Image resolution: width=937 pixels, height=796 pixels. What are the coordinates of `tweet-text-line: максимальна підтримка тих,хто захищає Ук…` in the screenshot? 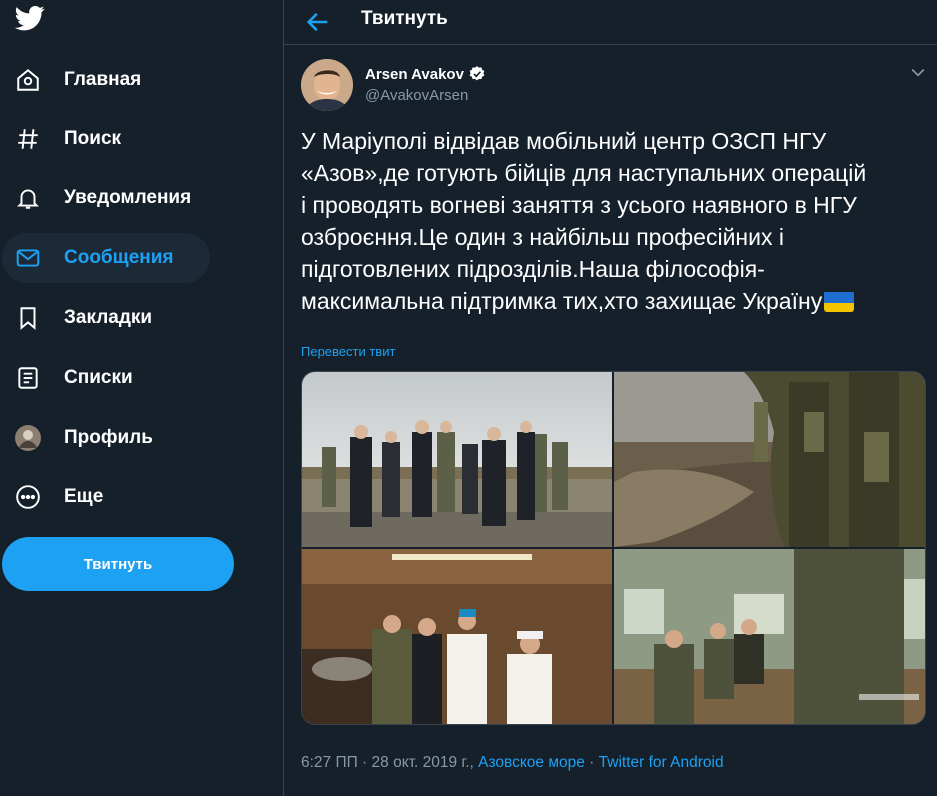 It's located at (562, 301).